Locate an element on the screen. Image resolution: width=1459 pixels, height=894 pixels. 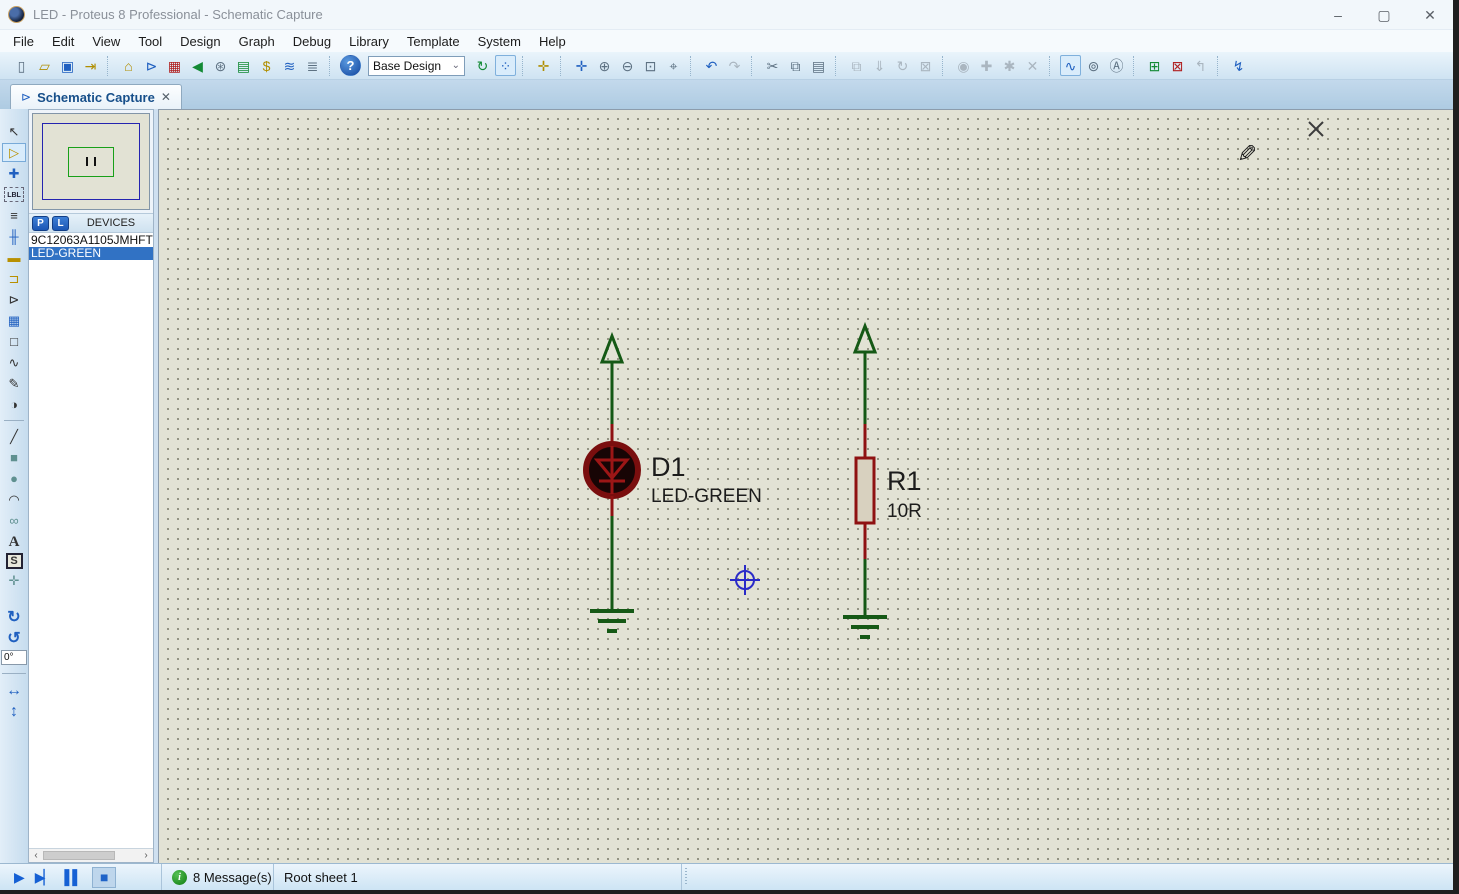
2d-symbol-mode-icon: S is located at coordinates (14, 561).